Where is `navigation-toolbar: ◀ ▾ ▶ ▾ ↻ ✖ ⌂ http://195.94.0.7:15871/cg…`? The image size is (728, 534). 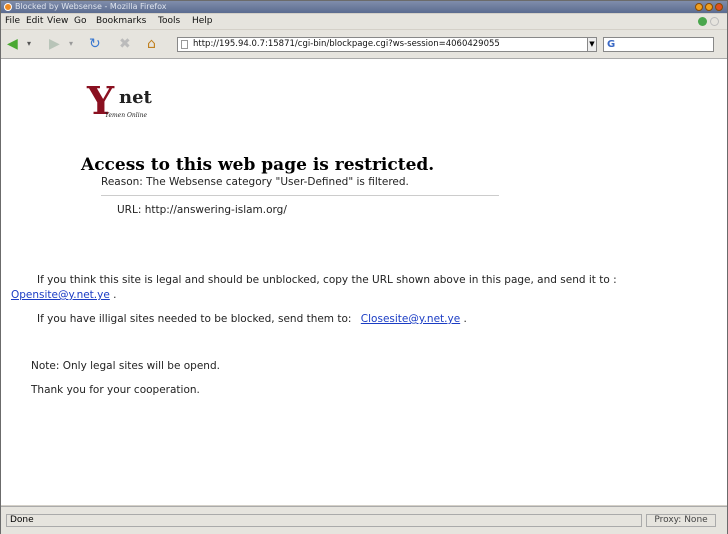
navigation-toolbar: ◀ ▾ ▶ ▾ ↻ ✖ ⌂ http://195.94.0.7:15871/cg… is located at coordinates (364, 44).